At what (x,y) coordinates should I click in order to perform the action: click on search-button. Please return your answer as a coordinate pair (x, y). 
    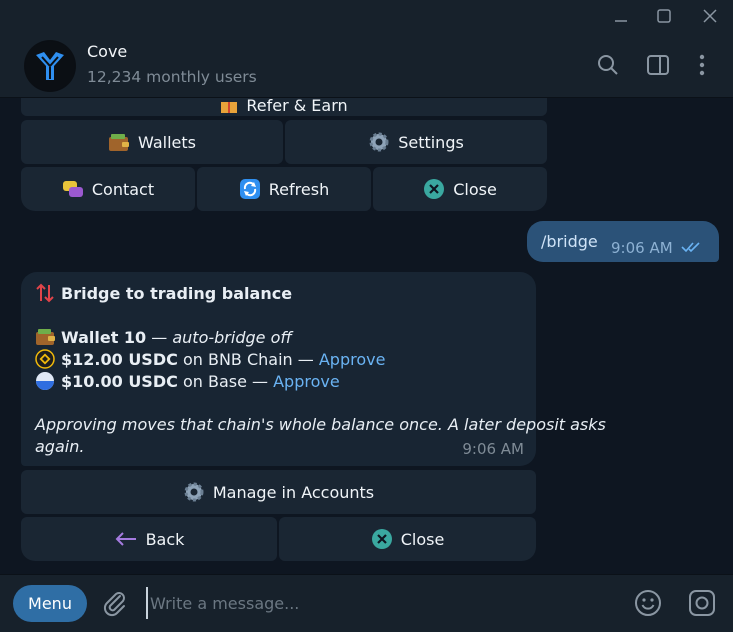
    Looking at the image, I should click on (608, 65).